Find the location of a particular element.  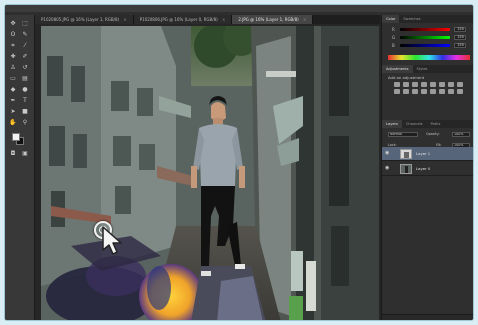

document-tab-label: P1020806.JPG @ 16% (Layer 0, RGB/8) is located at coordinates (178, 19).